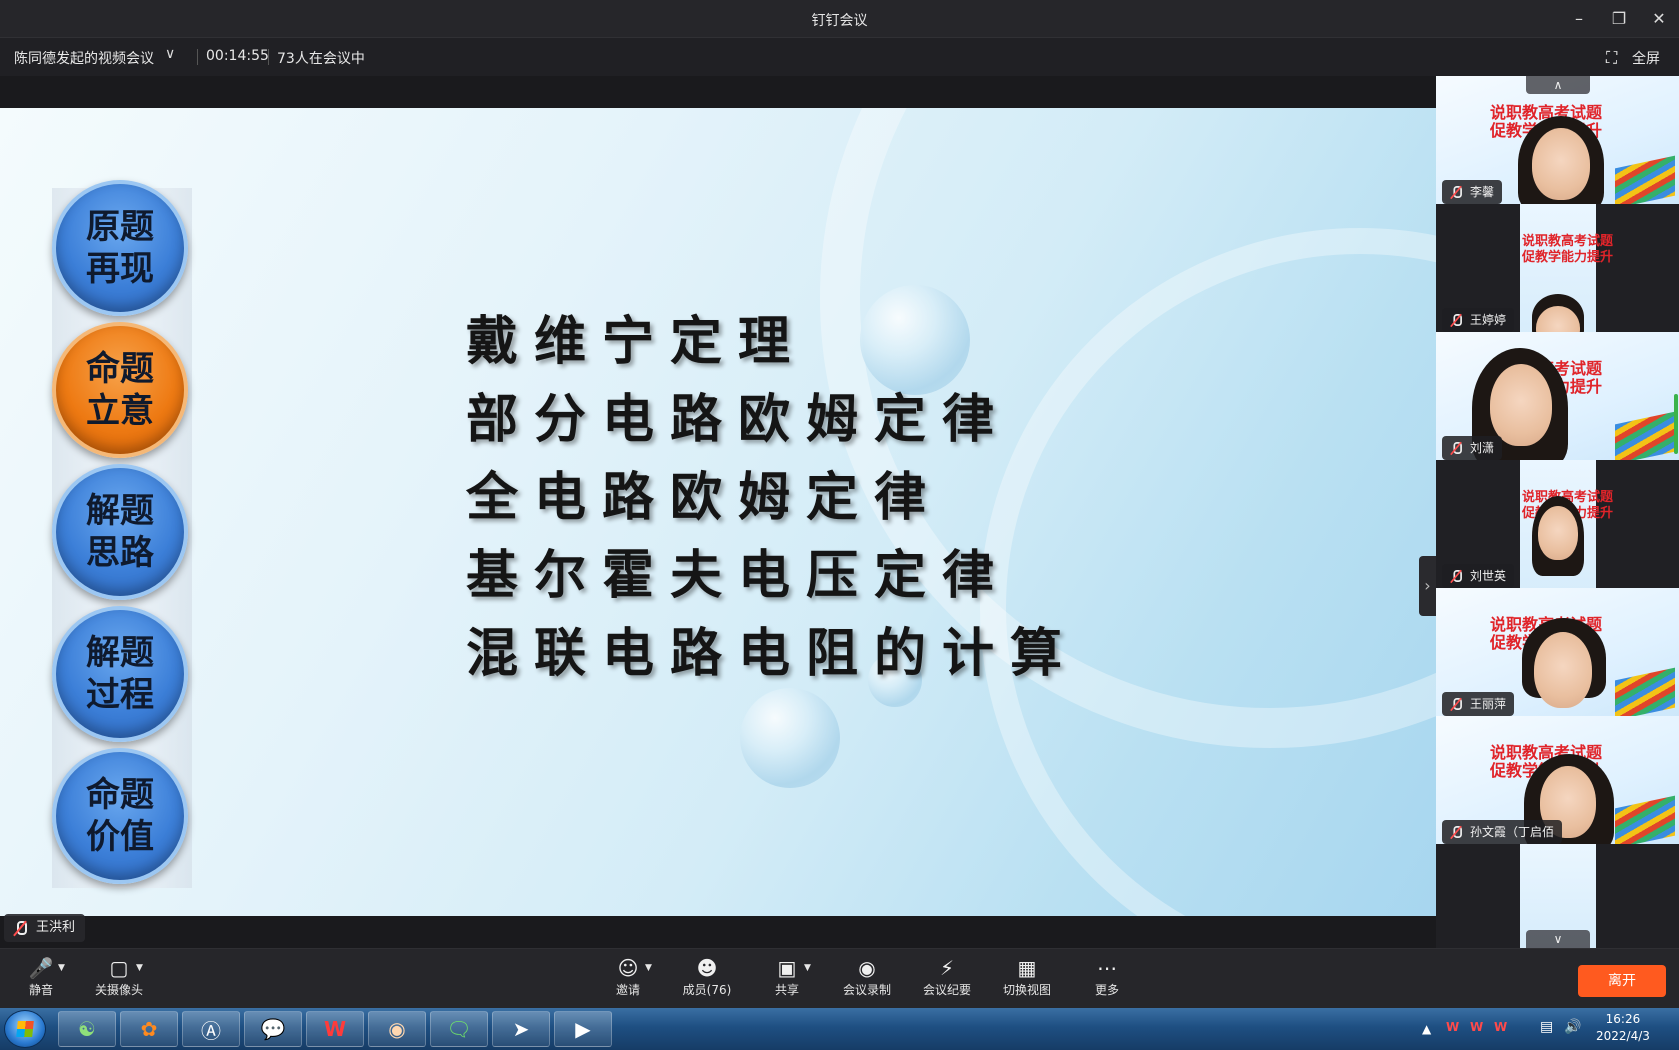  I want to click on camera-button: ▢ 关摄像头 ▼, so click(119, 976).